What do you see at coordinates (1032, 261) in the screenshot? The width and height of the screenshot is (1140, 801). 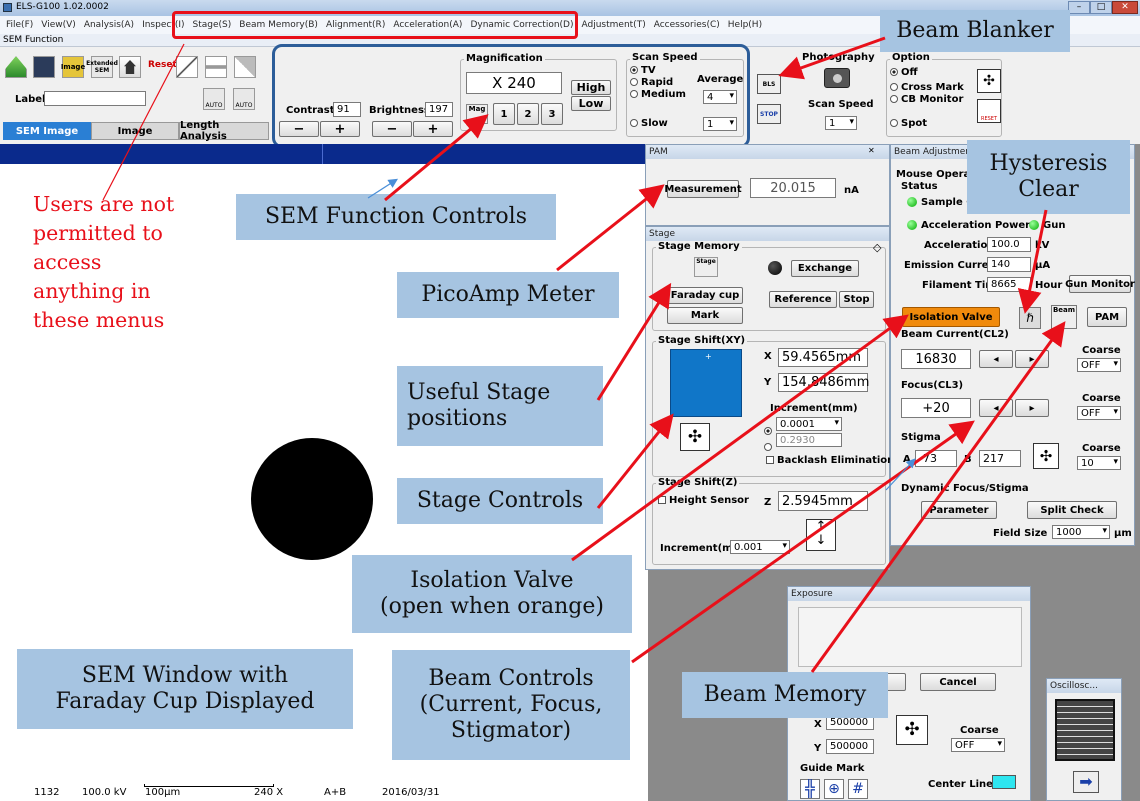 I see `arrow-hysteresis` at bounding box center [1032, 261].